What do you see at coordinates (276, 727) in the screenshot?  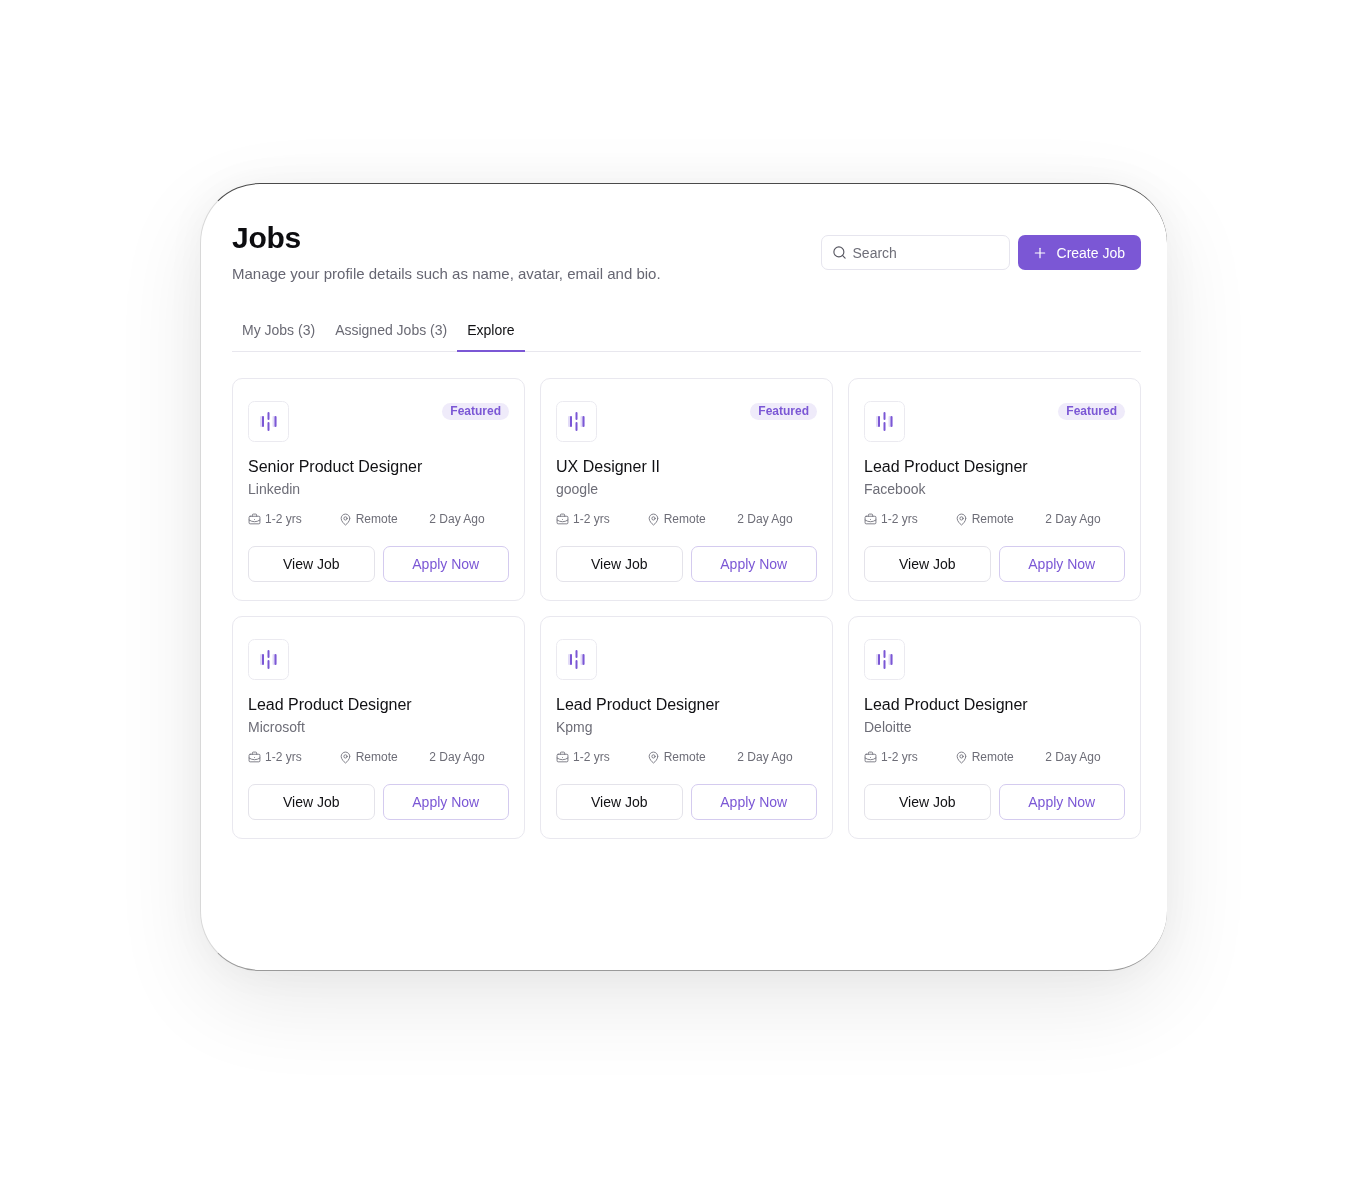 I see `company-name: Microsoft` at bounding box center [276, 727].